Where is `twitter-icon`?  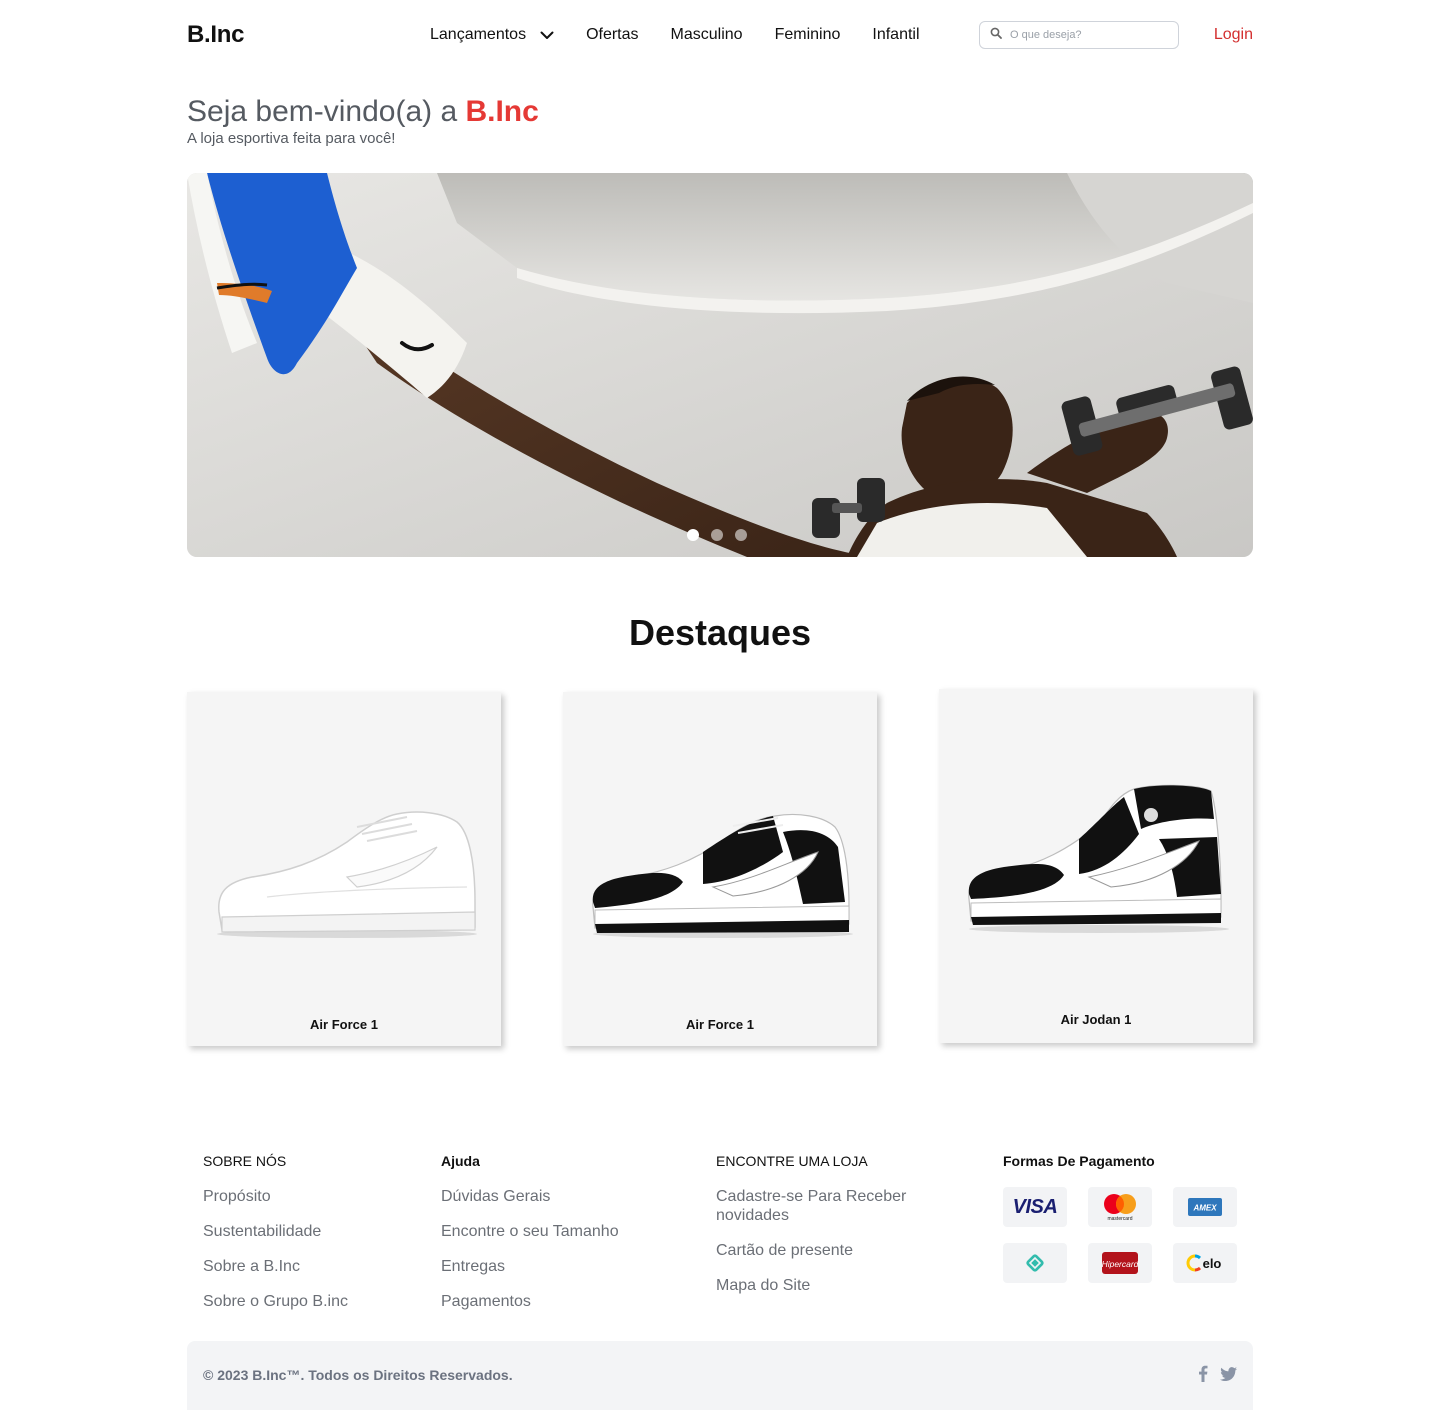
twitter-icon is located at coordinates (1228, 1376).